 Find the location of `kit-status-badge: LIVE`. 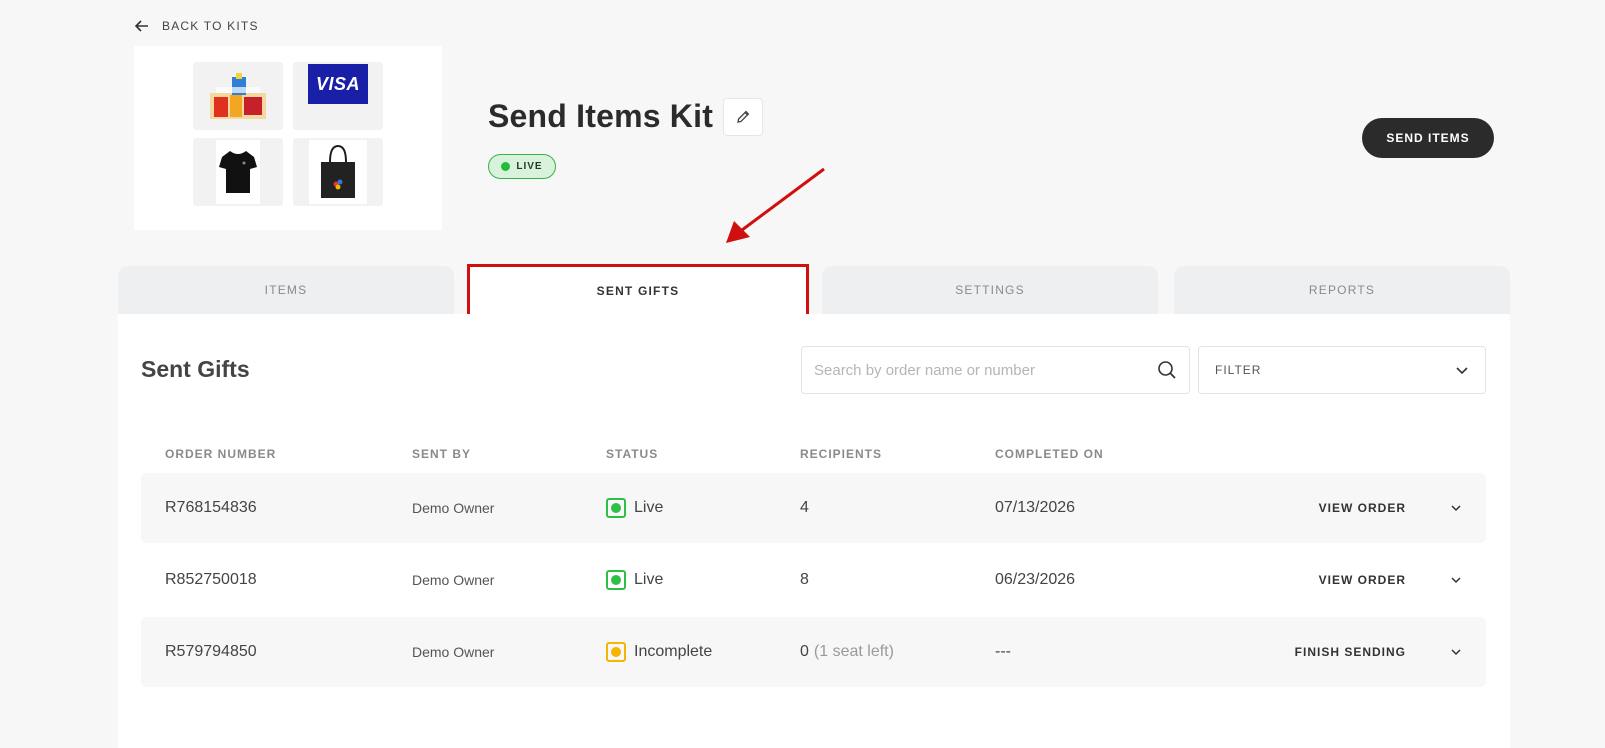

kit-status-badge: LIVE is located at coordinates (522, 166).